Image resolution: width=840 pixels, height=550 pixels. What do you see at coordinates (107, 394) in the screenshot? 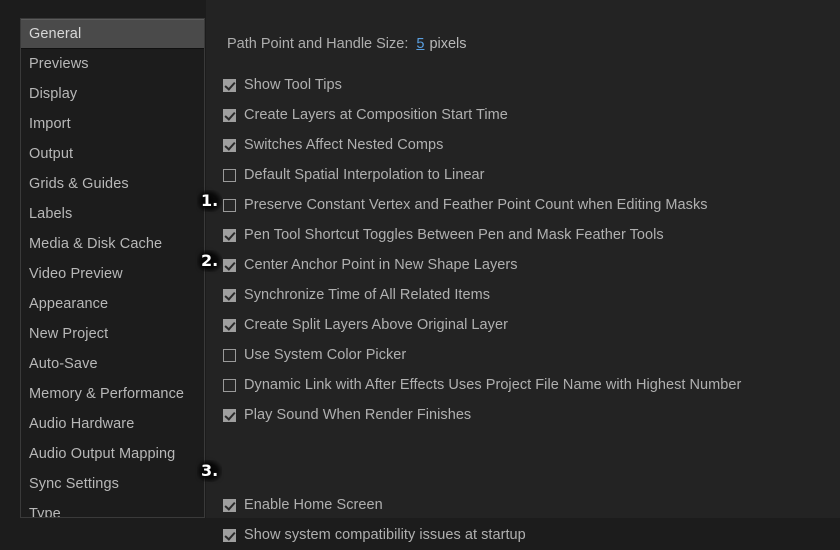
I see `sidebar-item-label: Memory & Performance` at bounding box center [107, 394].